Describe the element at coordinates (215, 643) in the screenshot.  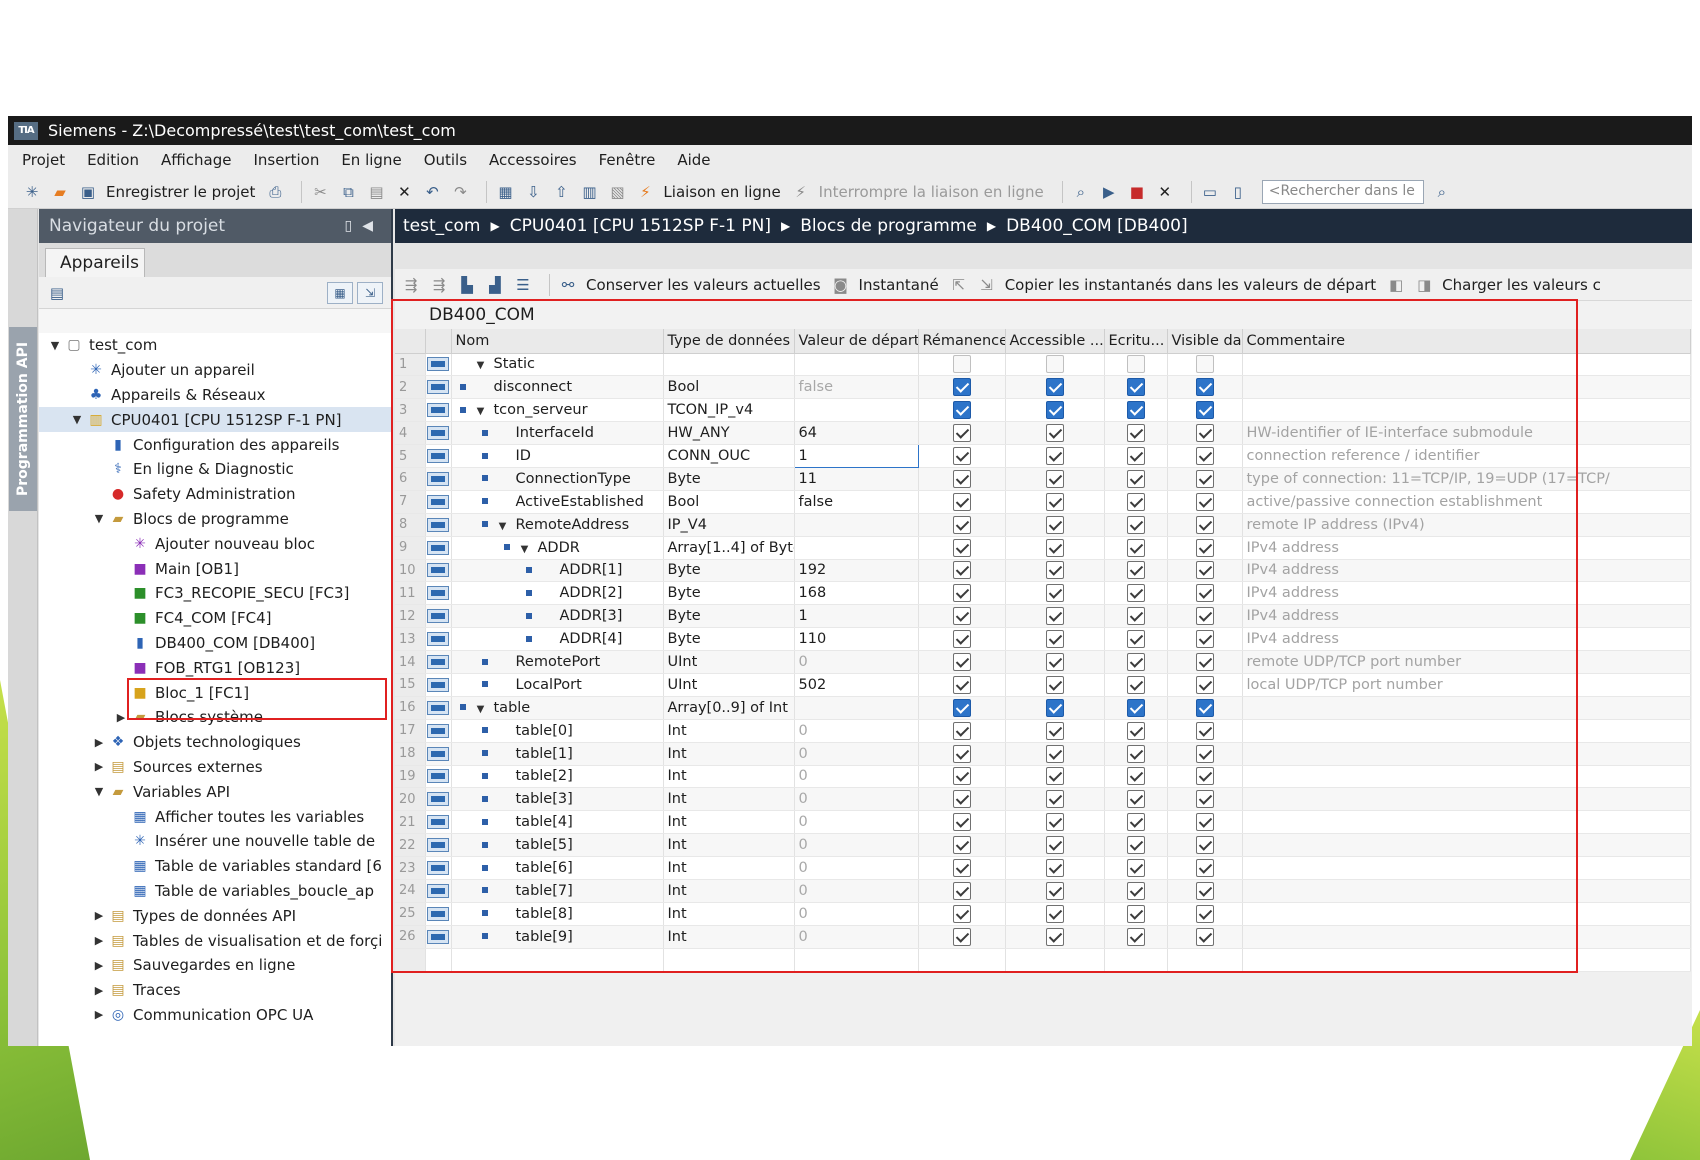
I see `tree-item: ▮ DB400_COM [DB400]` at that location.